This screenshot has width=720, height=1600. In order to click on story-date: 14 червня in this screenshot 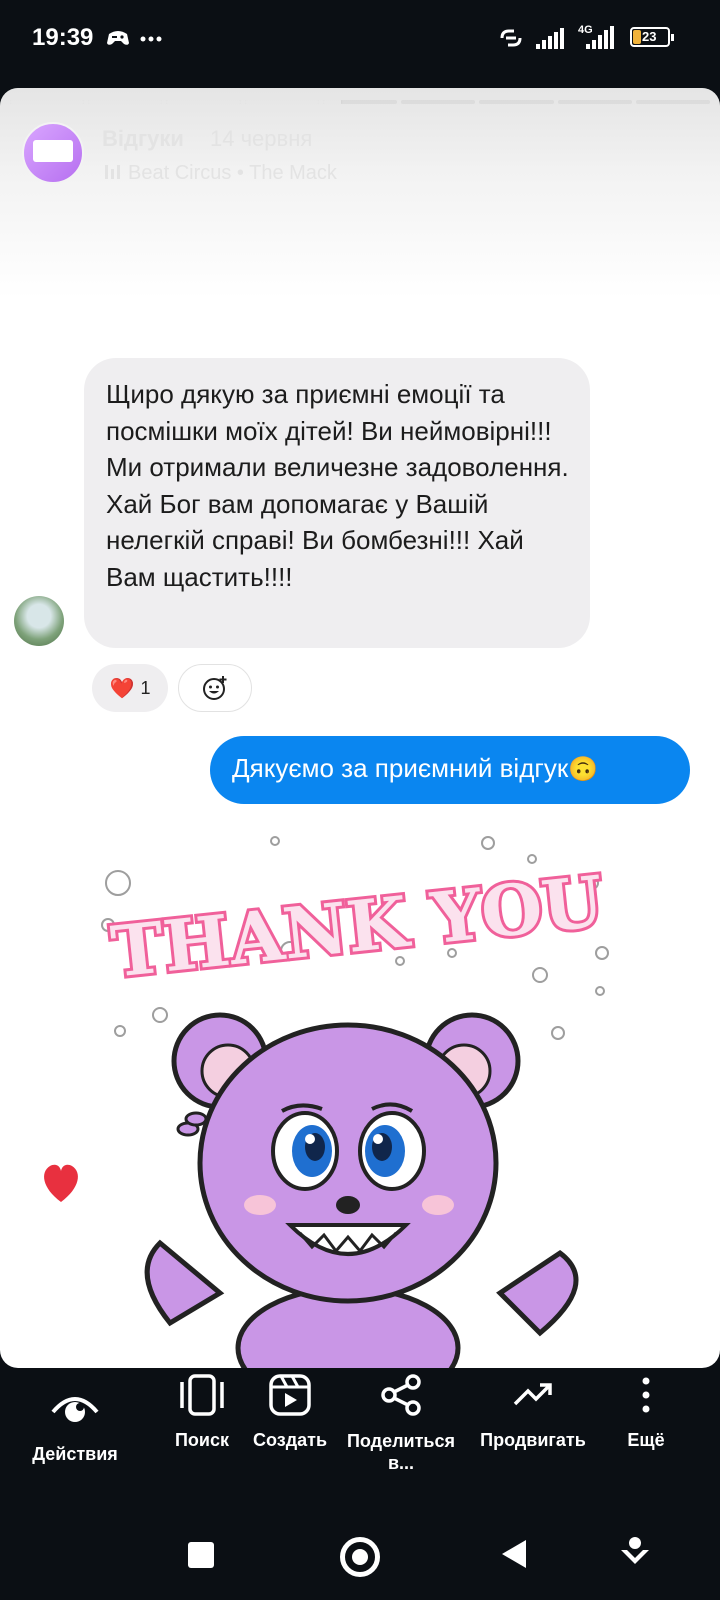, I will do `click(261, 138)`.